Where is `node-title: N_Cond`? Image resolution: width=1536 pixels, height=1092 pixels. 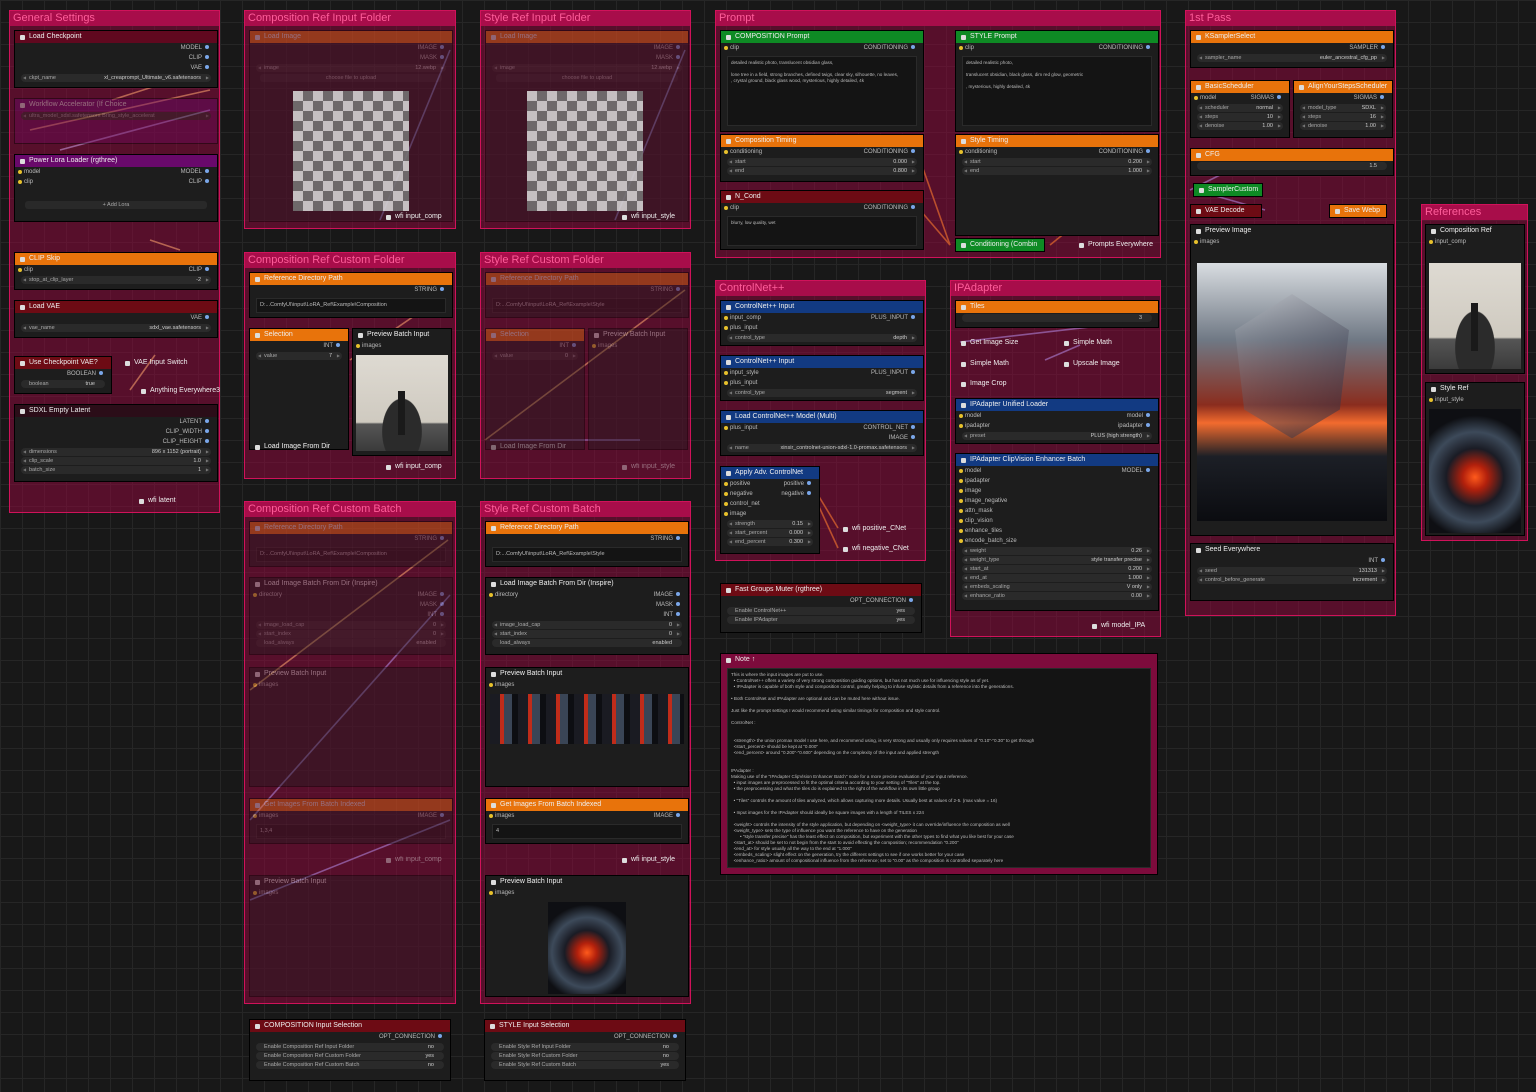
node-title: N_Cond is located at coordinates (822, 197).